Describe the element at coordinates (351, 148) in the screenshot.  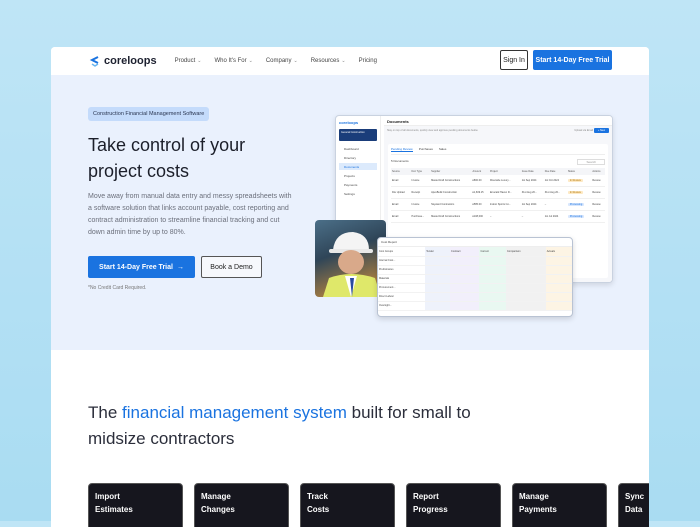
I see `app-sidebar-item: Dashboard` at that location.